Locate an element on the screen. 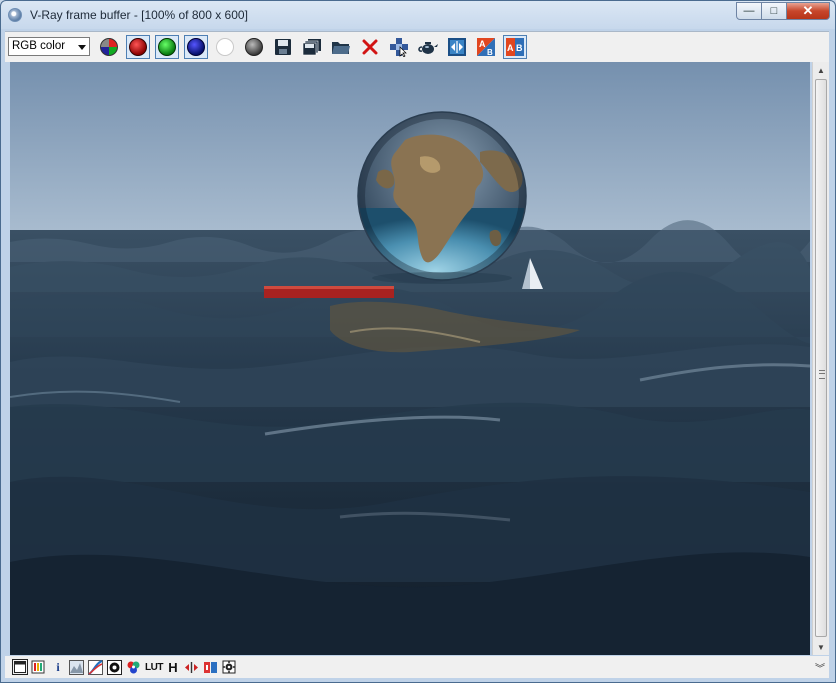 This screenshot has height=683, width=836. settings-button is located at coordinates (229, 667).